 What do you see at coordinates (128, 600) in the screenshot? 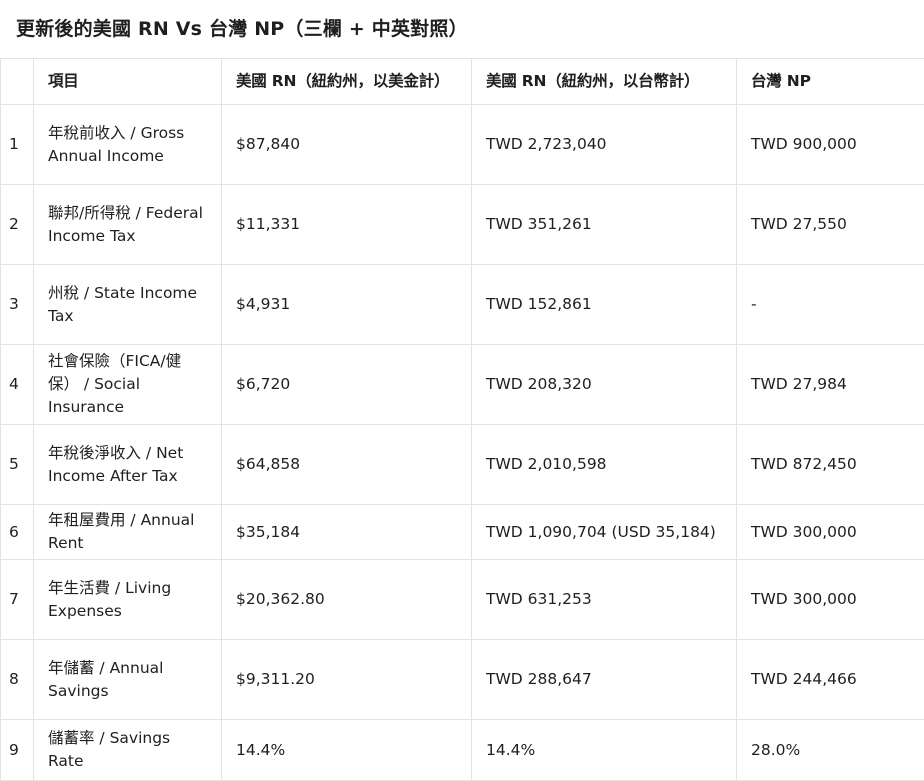
I see `row-item: 年生活費 / Living Expenses` at bounding box center [128, 600].